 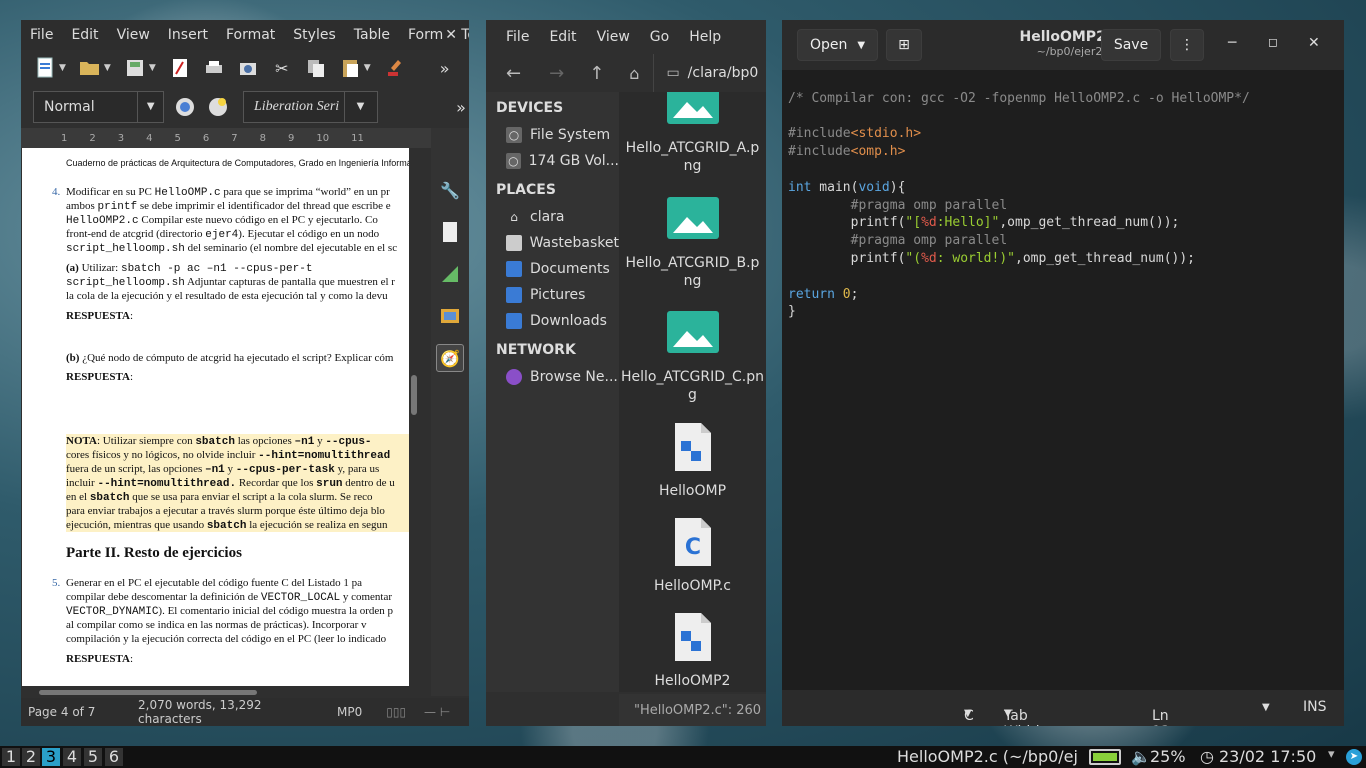 What do you see at coordinates (450, 358) in the screenshot?
I see `navigator-compass-icon: 🧭` at bounding box center [450, 358].